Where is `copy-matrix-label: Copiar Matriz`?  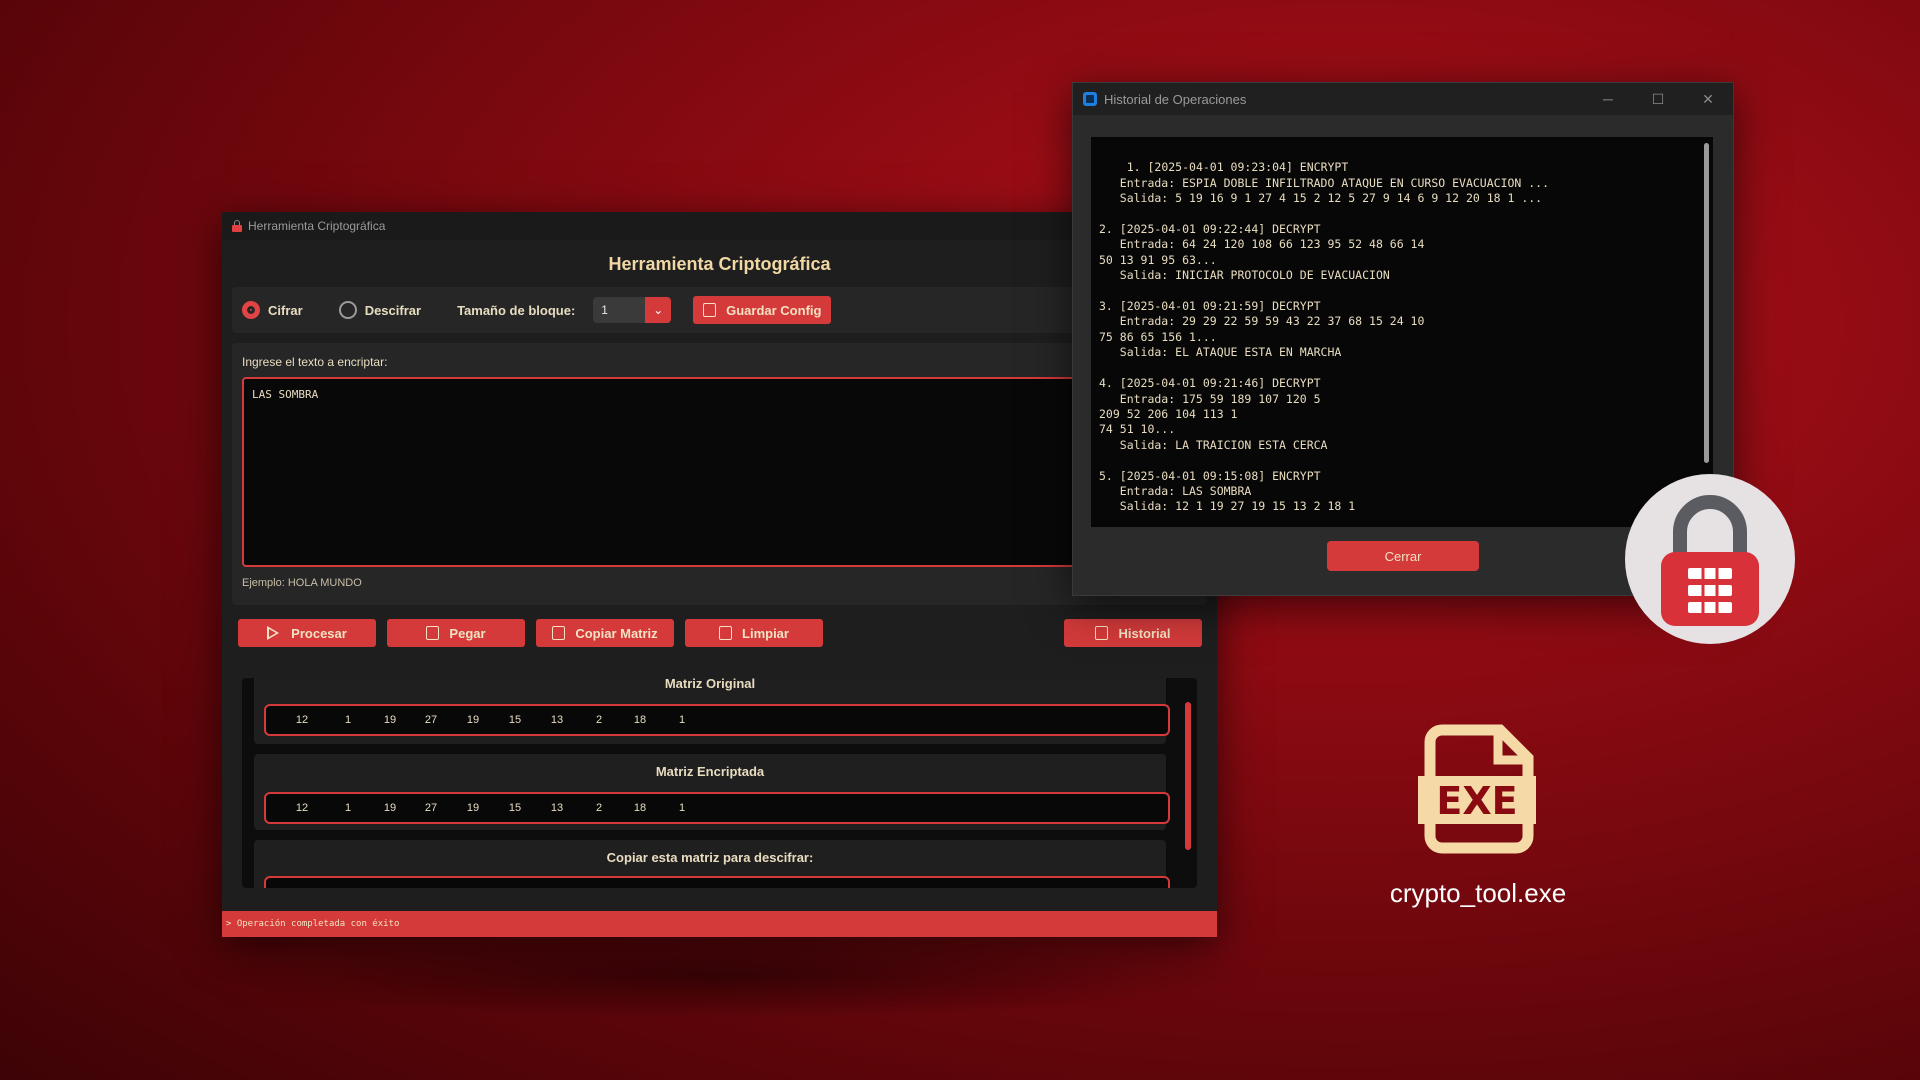 copy-matrix-label: Copiar Matriz is located at coordinates (616, 633).